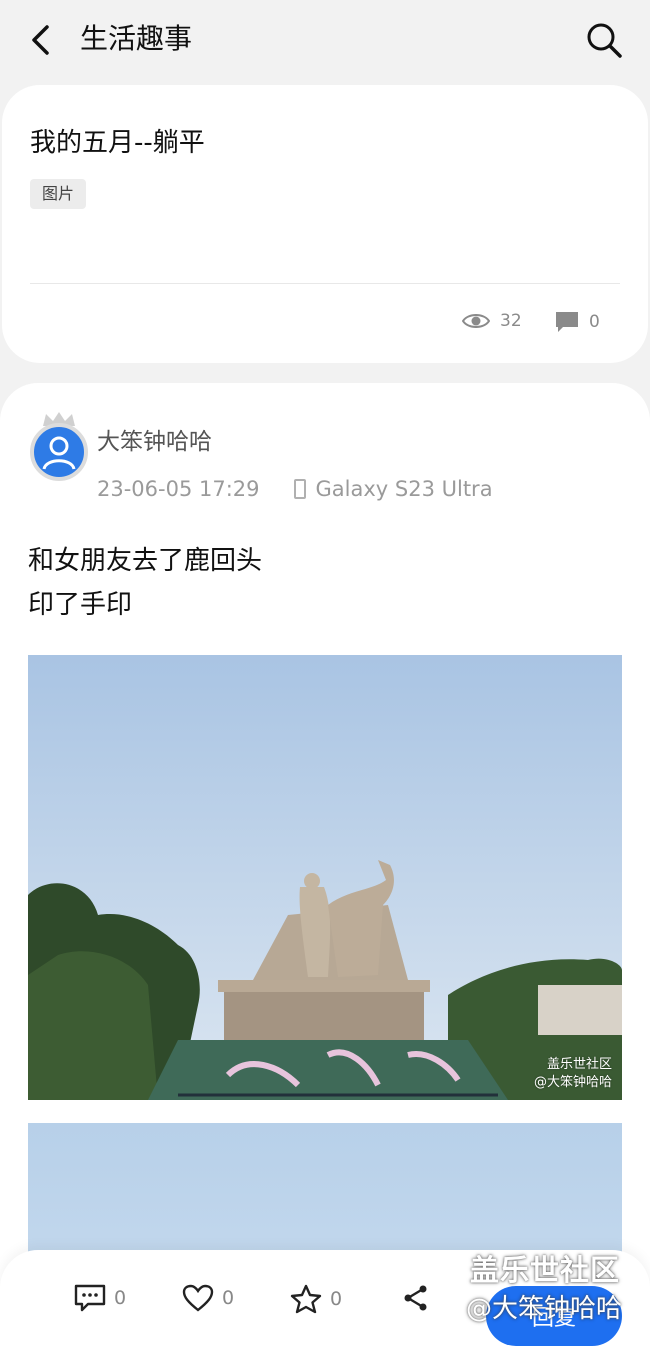  Describe the element at coordinates (573, 1074) in the screenshot. I see `image-watermark: 盖乐世社区 @大笨钟哈哈` at that location.